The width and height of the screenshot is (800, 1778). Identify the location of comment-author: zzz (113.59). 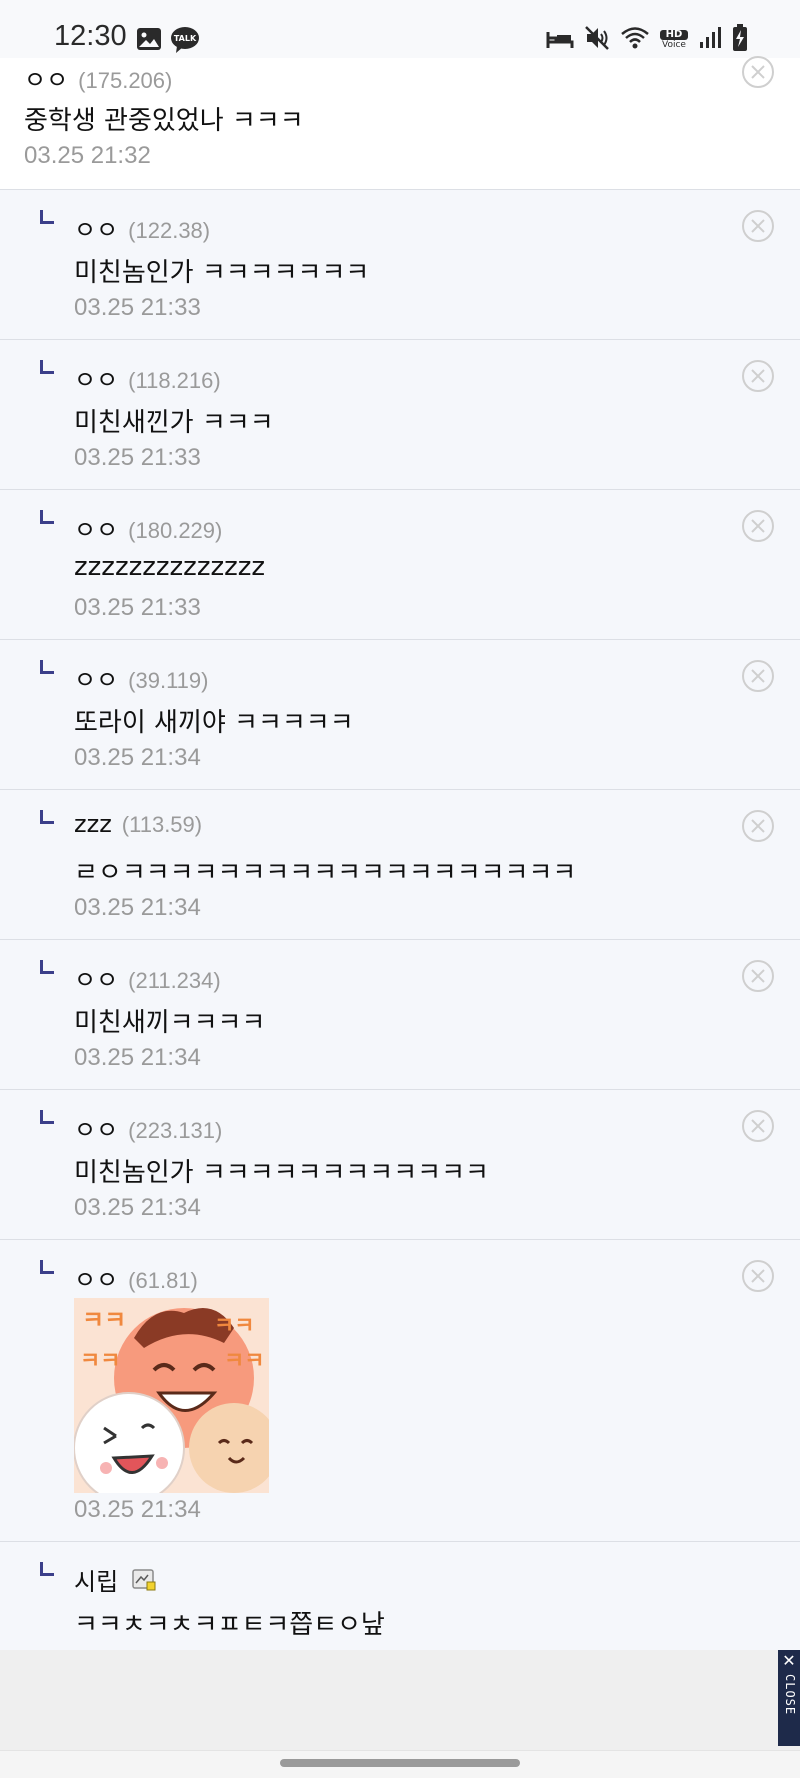
(138, 824).